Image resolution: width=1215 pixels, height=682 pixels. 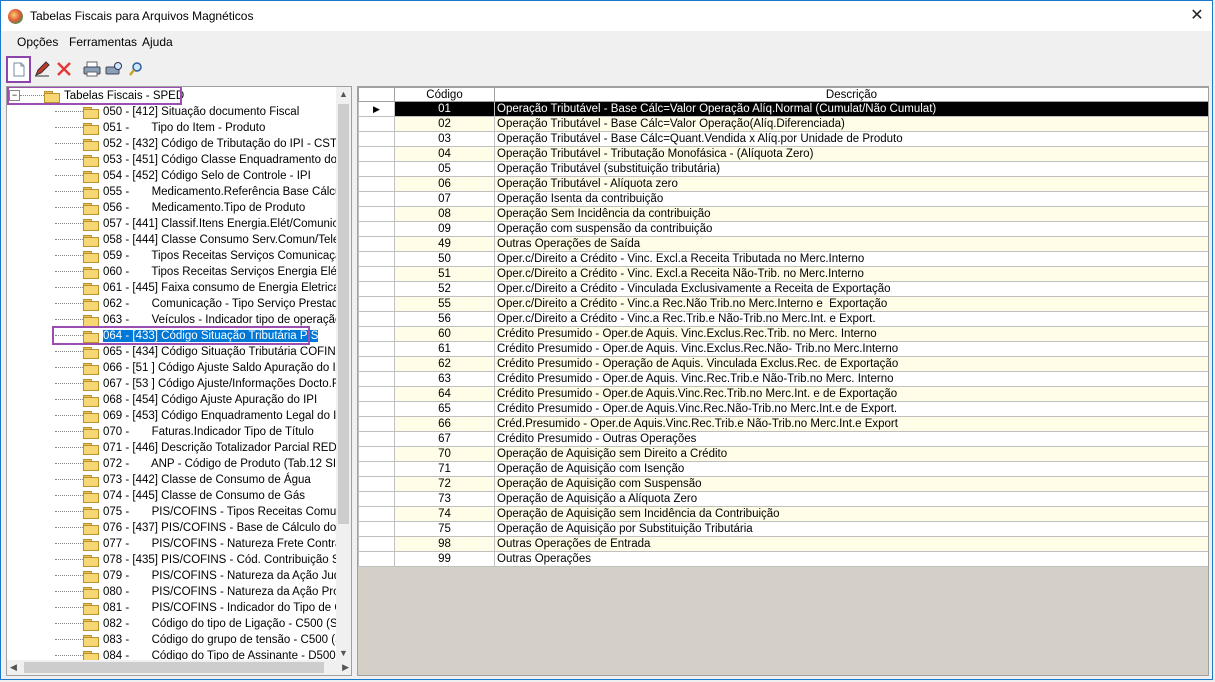 What do you see at coordinates (851, 229) in the screenshot?
I see `cell-descricao: Operação com suspensão da contribuição` at bounding box center [851, 229].